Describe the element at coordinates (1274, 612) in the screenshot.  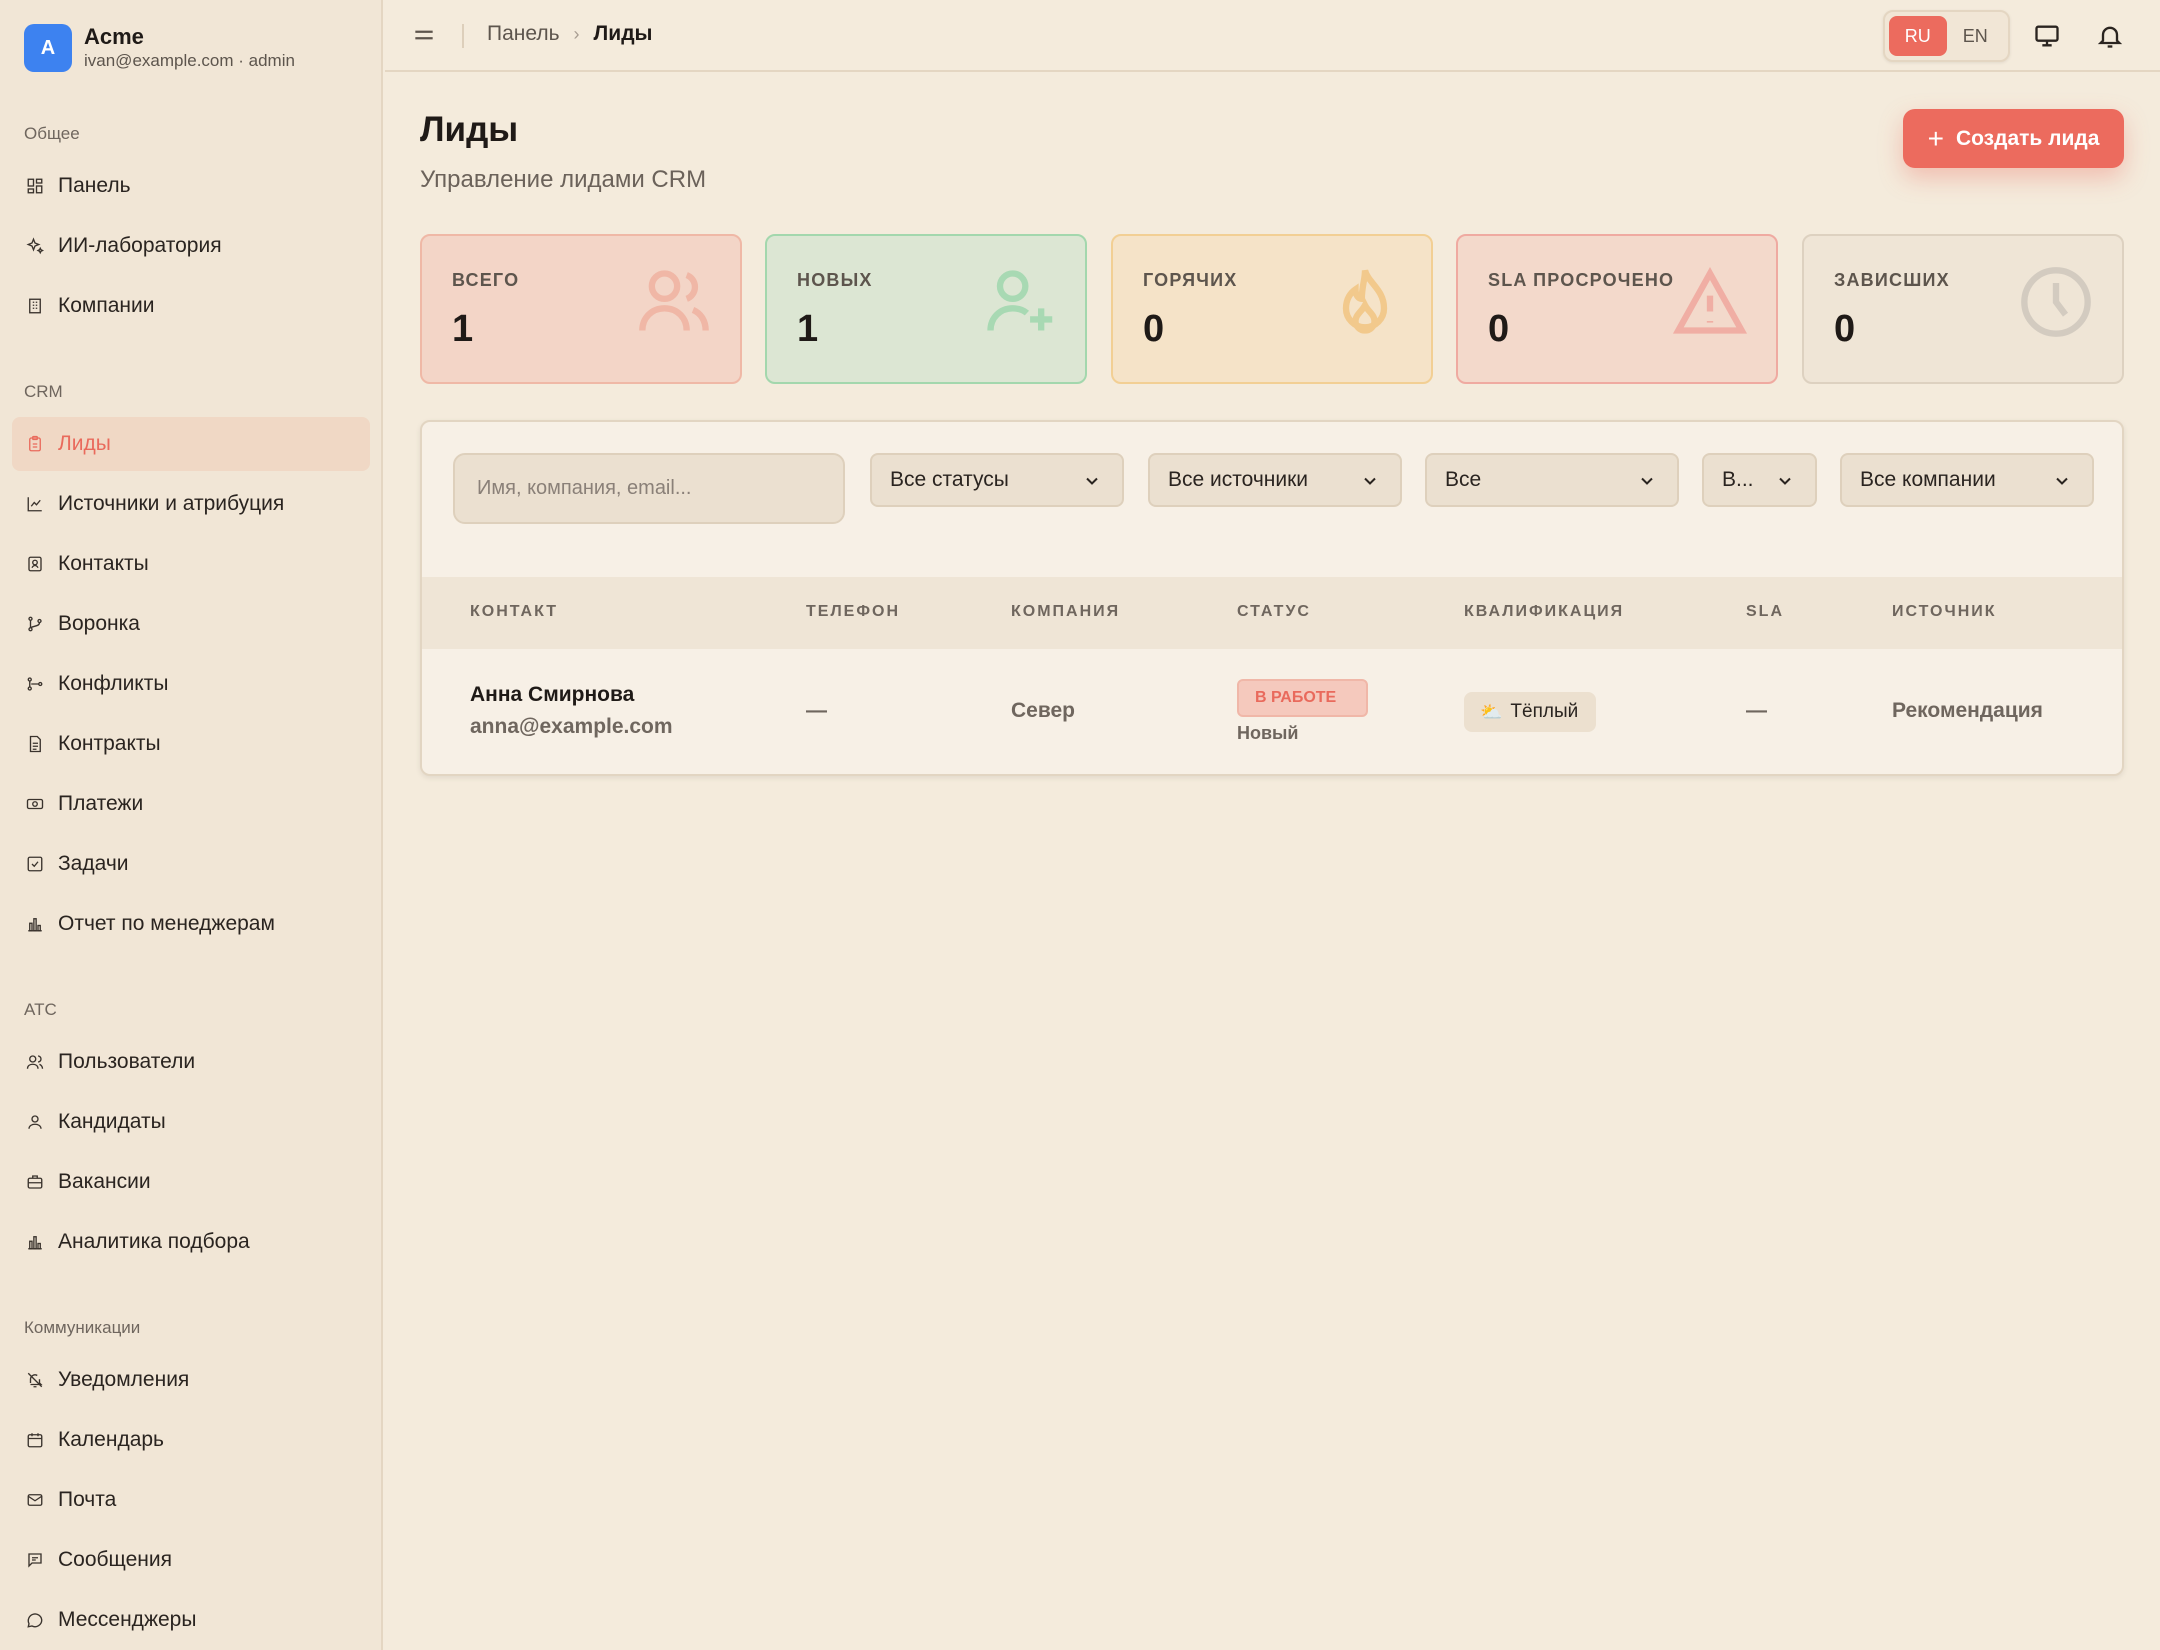
I see `column-header-status: СТАТУС` at that location.